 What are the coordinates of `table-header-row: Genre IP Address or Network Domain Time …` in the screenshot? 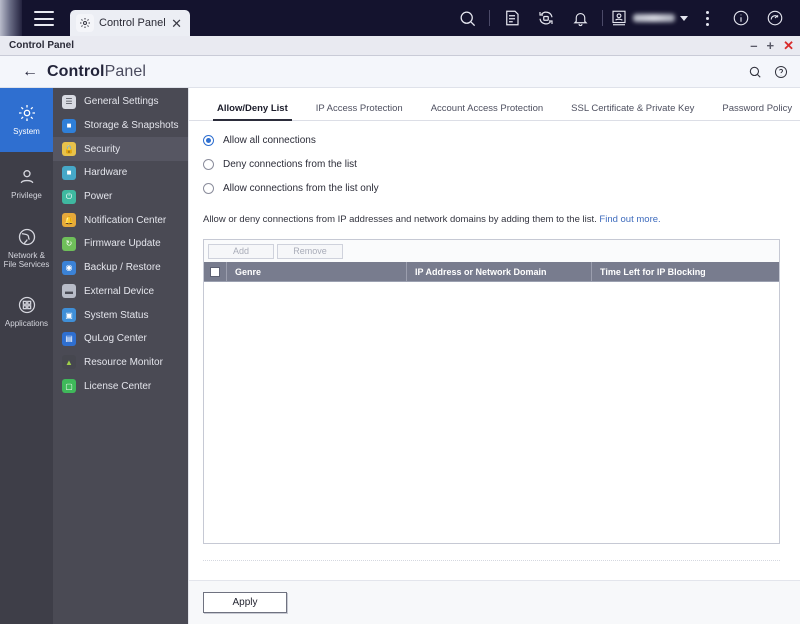 It's located at (491, 271).